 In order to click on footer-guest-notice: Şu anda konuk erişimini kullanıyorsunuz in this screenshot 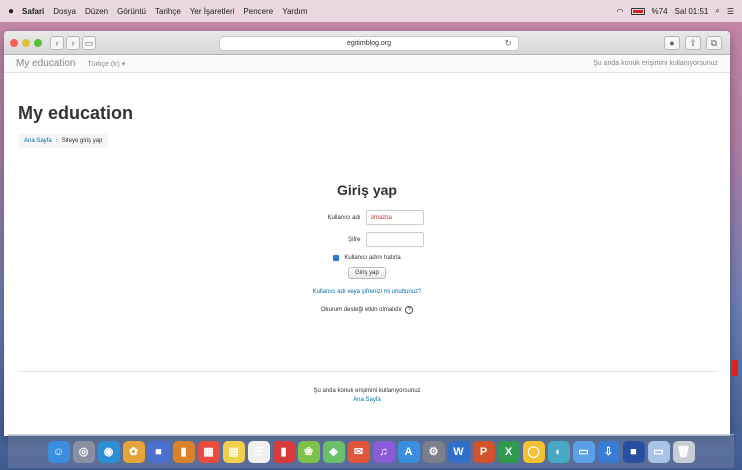, I will do `click(367, 391)`.